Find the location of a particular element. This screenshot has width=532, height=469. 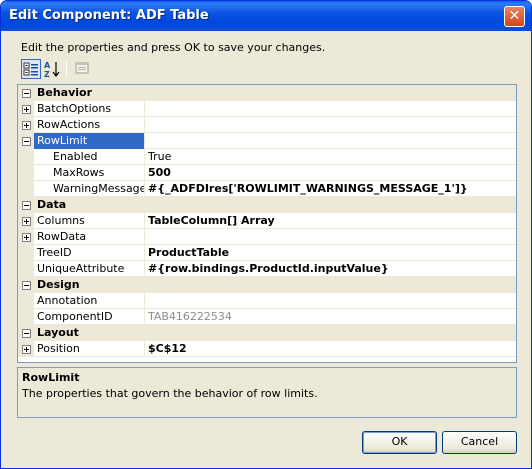

category-row: Layout is located at coordinates (267, 333).